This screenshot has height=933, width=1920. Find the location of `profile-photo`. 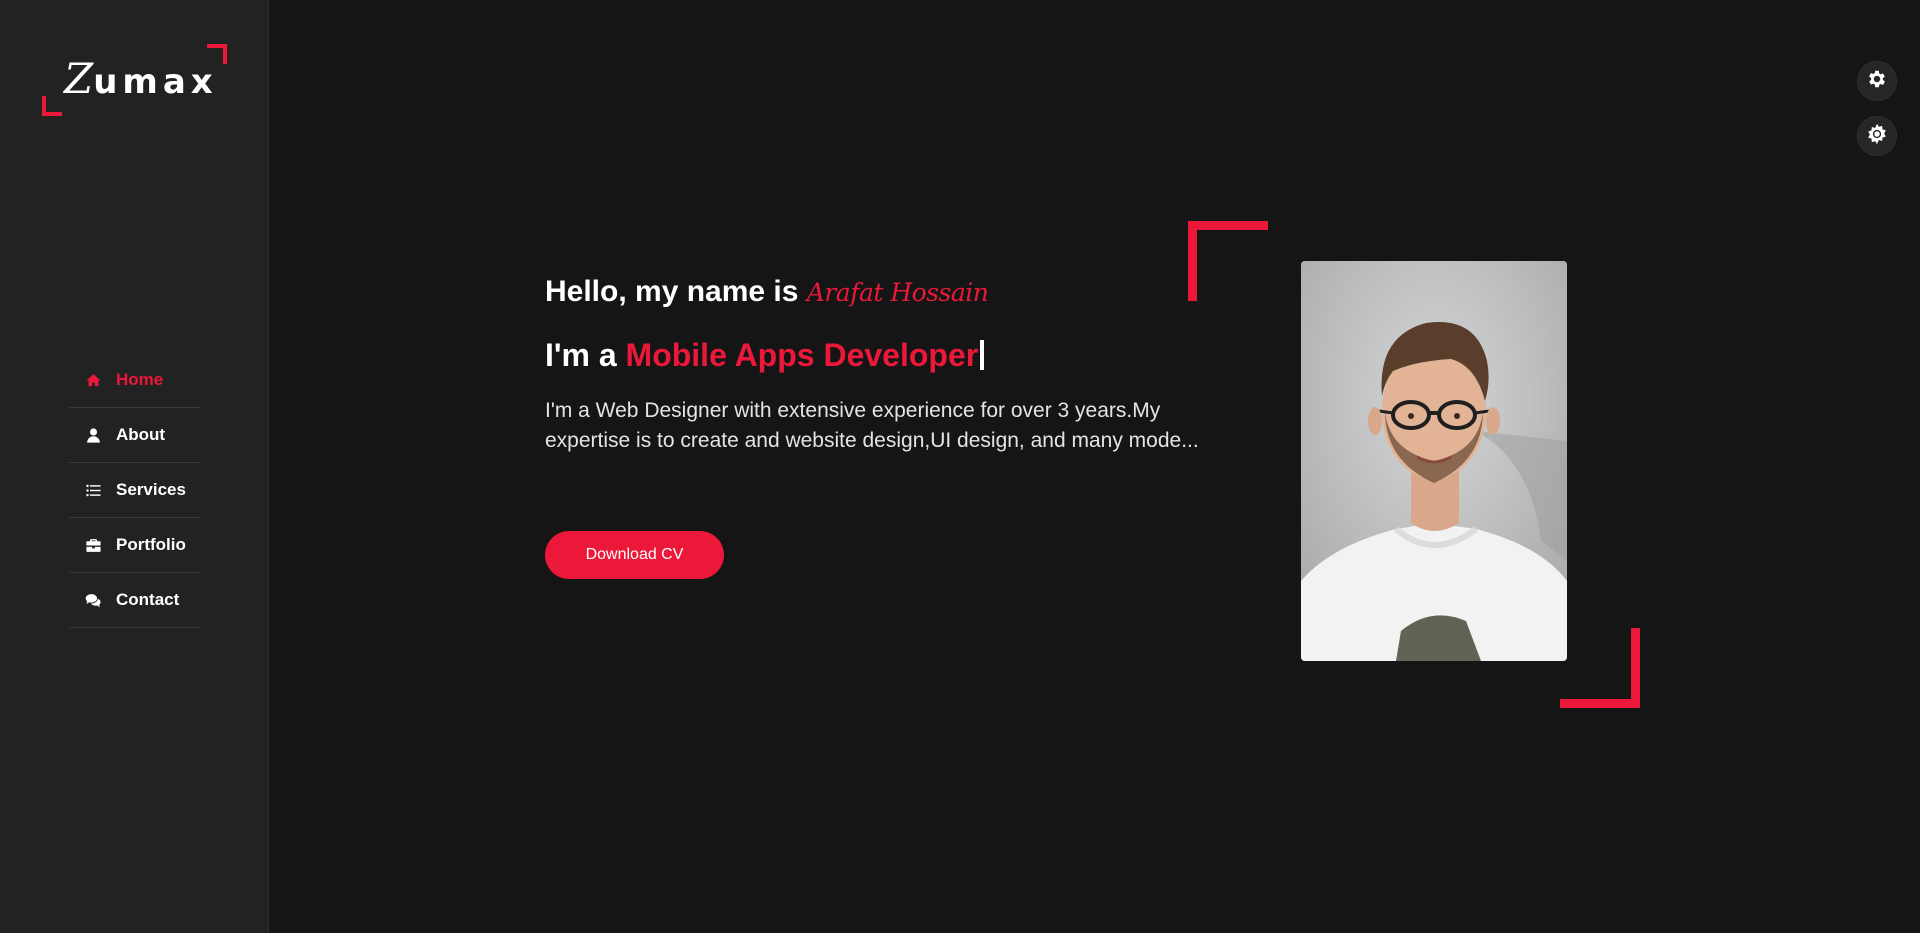

profile-photo is located at coordinates (1434, 461).